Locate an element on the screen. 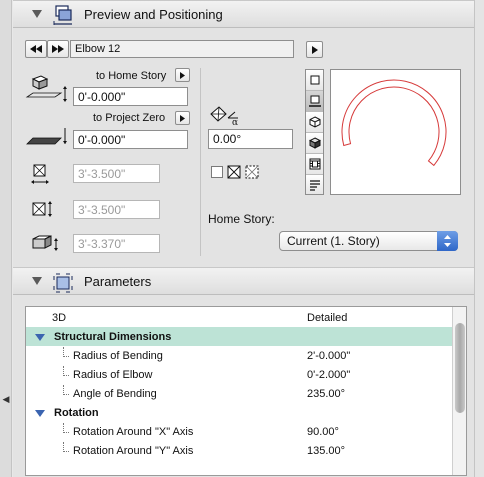 The width and height of the screenshot is (484, 477). project-zero-offset-input: 0'-0.000" is located at coordinates (130, 139).